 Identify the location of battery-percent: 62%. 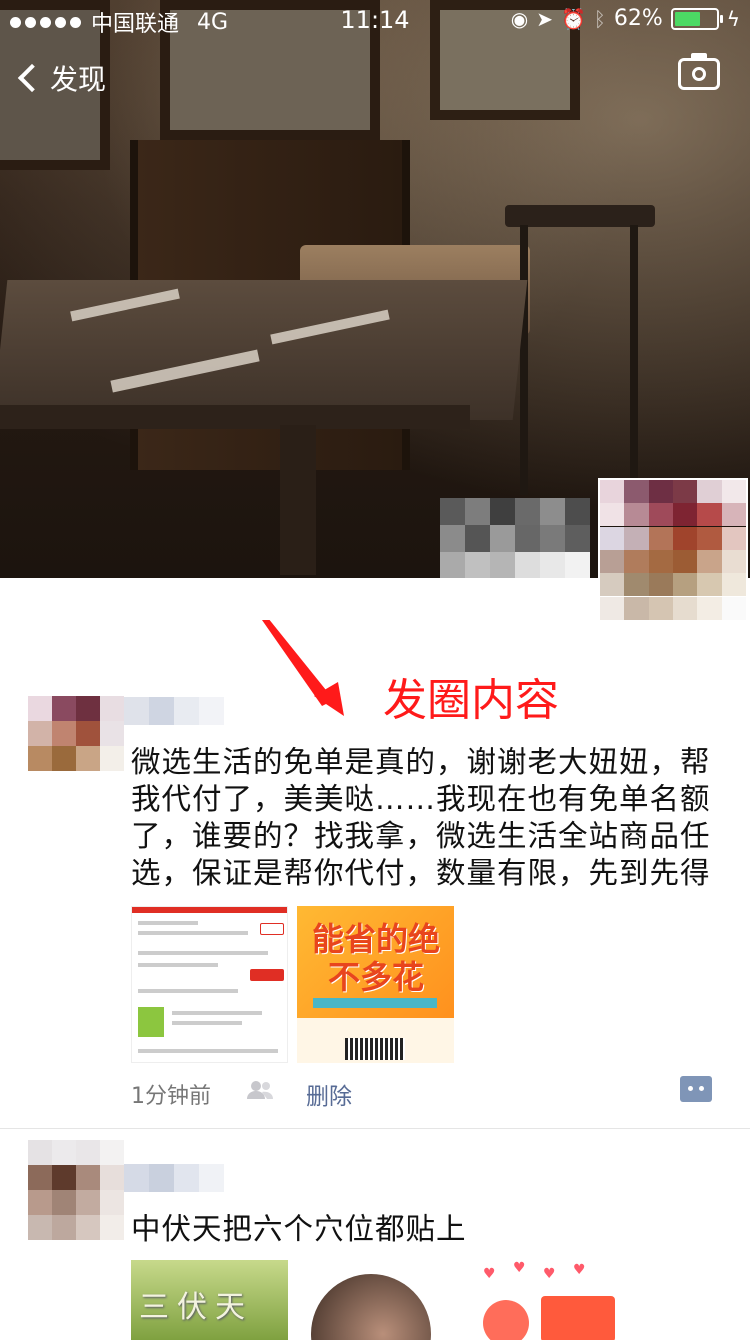
(638, 18).